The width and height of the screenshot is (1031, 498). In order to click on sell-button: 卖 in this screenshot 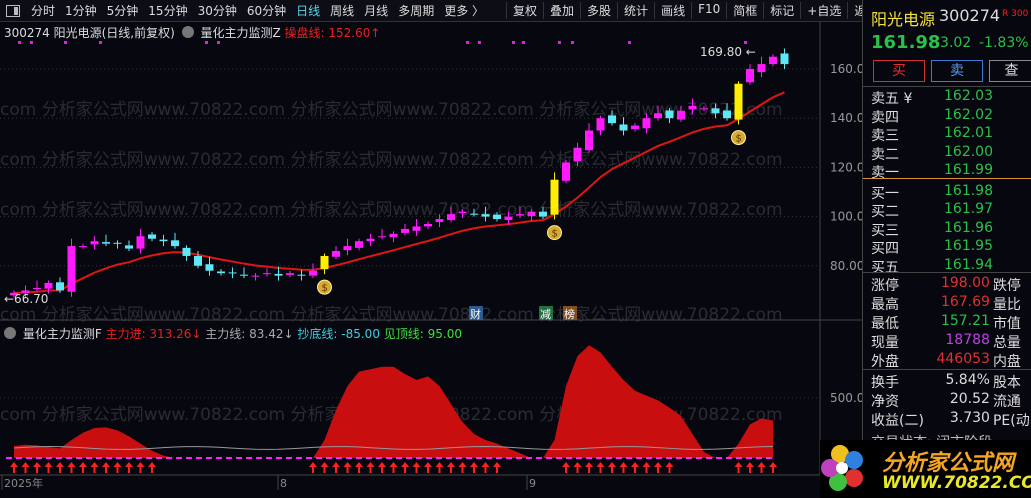, I will do `click(957, 71)`.